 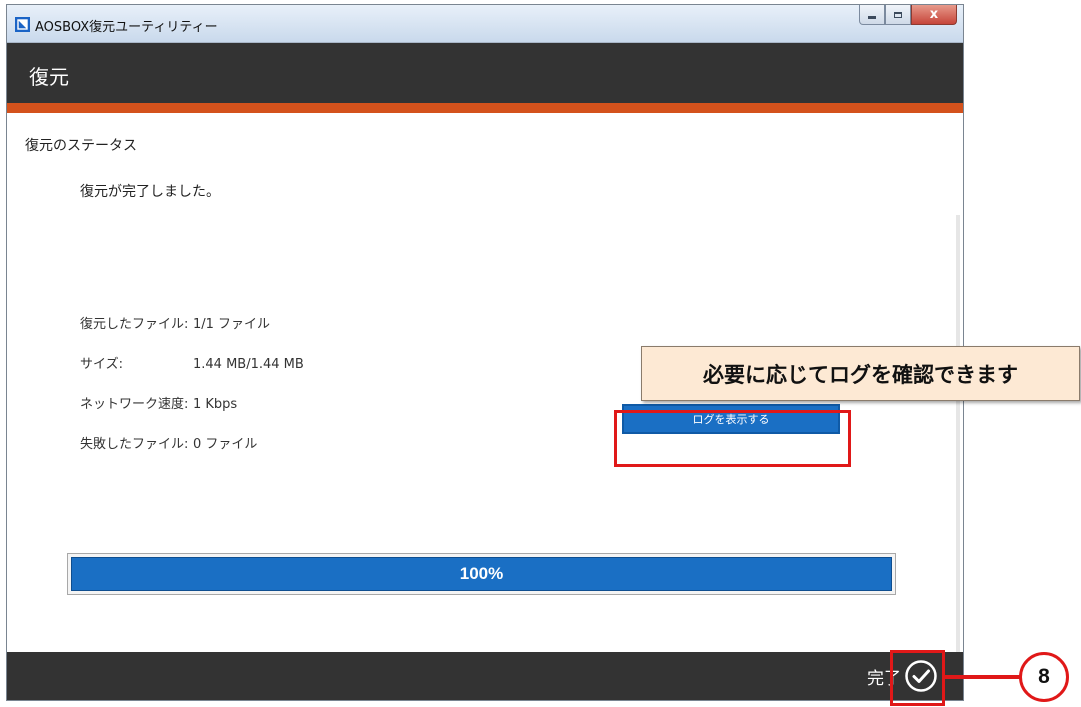 I want to click on maximize-icon, so click(x=898, y=14).